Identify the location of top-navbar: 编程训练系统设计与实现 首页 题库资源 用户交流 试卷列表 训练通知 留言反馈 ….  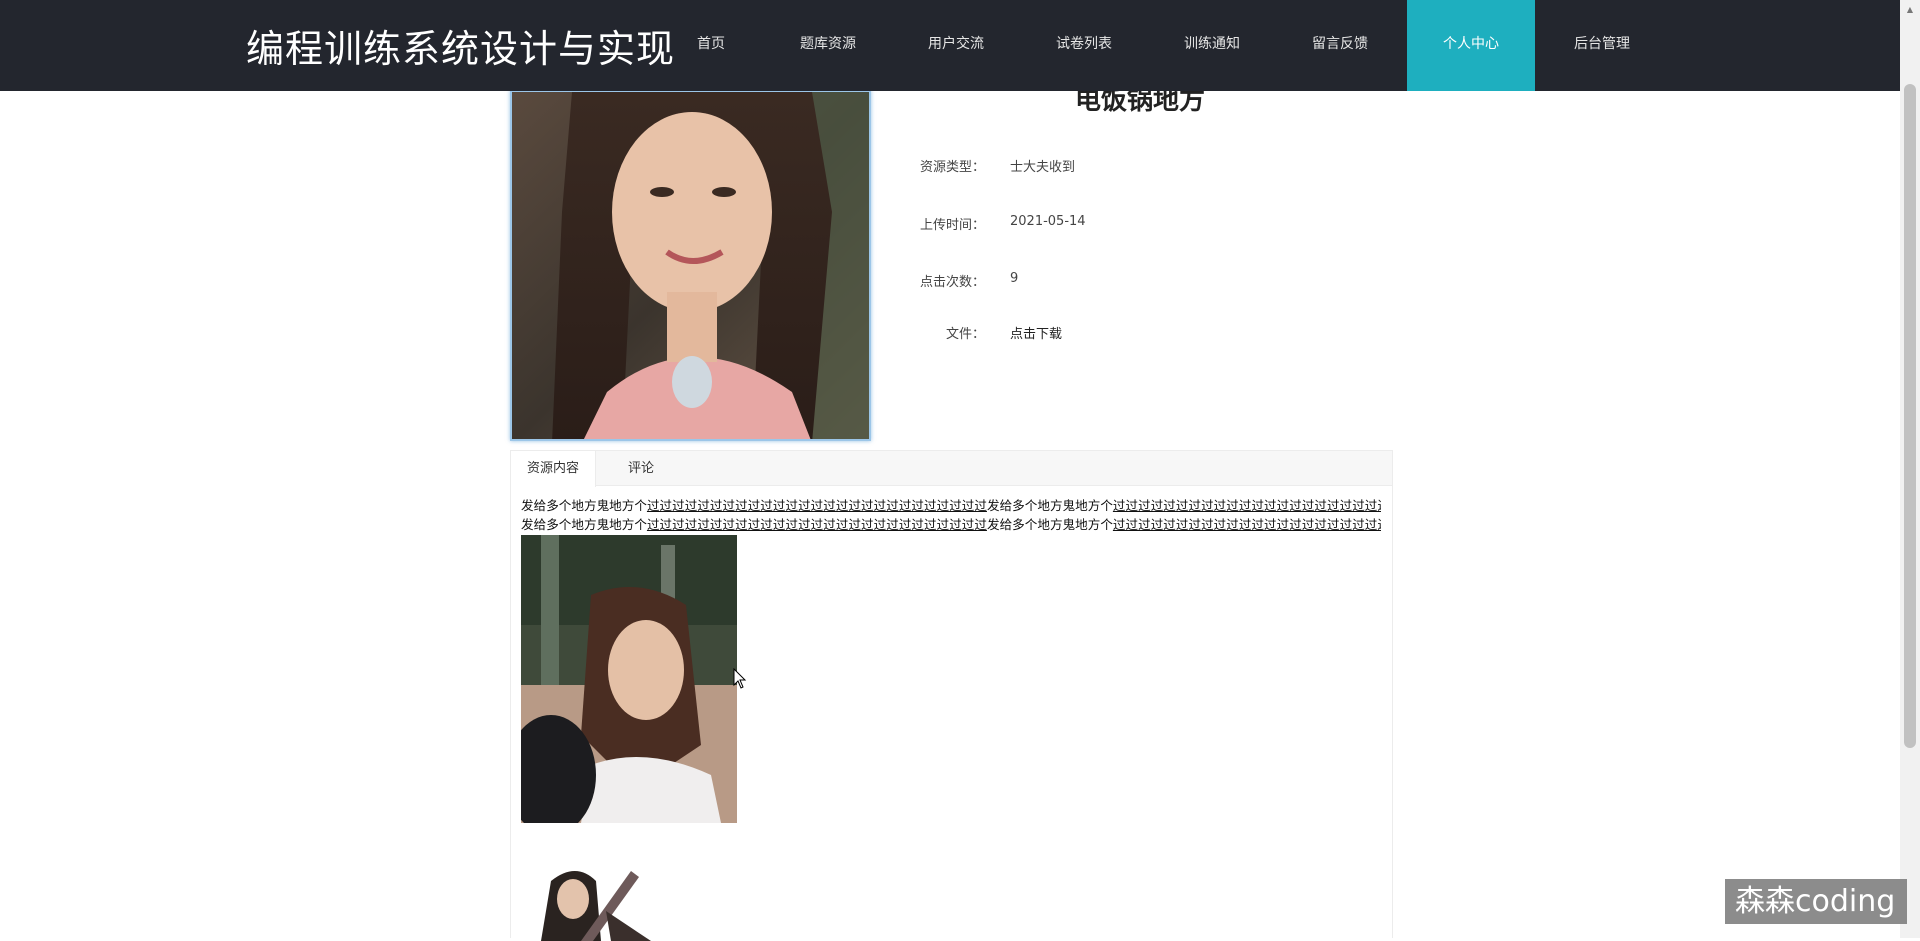
(950, 45).